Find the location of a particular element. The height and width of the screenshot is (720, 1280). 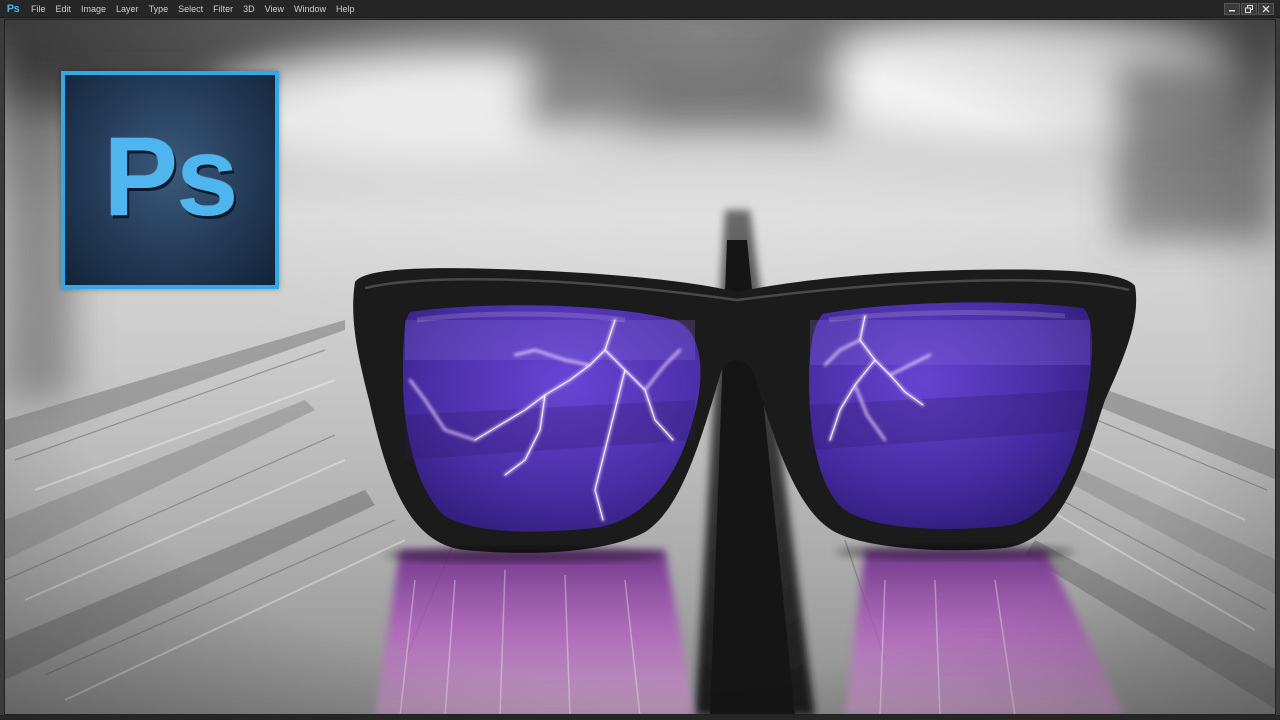

photoshop-logo: Ps is located at coordinates (170, 180).